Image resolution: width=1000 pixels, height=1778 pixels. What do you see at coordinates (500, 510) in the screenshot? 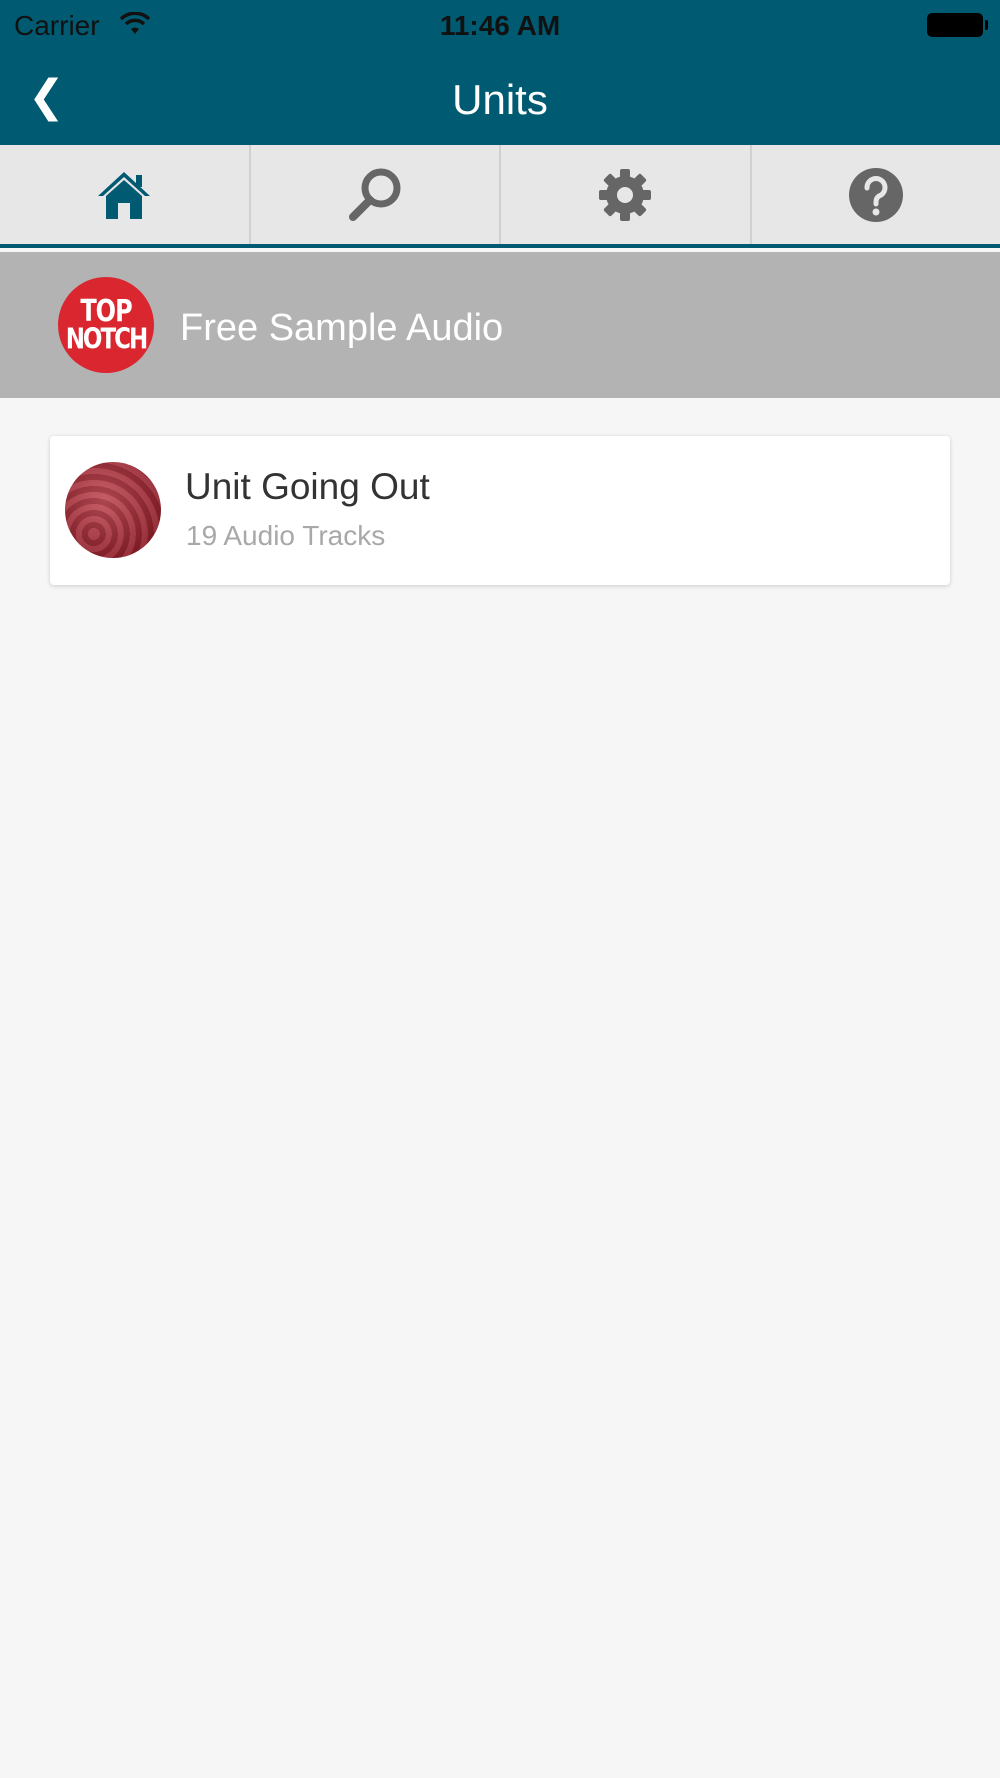
I see `unit-card: Unit Going Out 19 Audio Tracks` at bounding box center [500, 510].